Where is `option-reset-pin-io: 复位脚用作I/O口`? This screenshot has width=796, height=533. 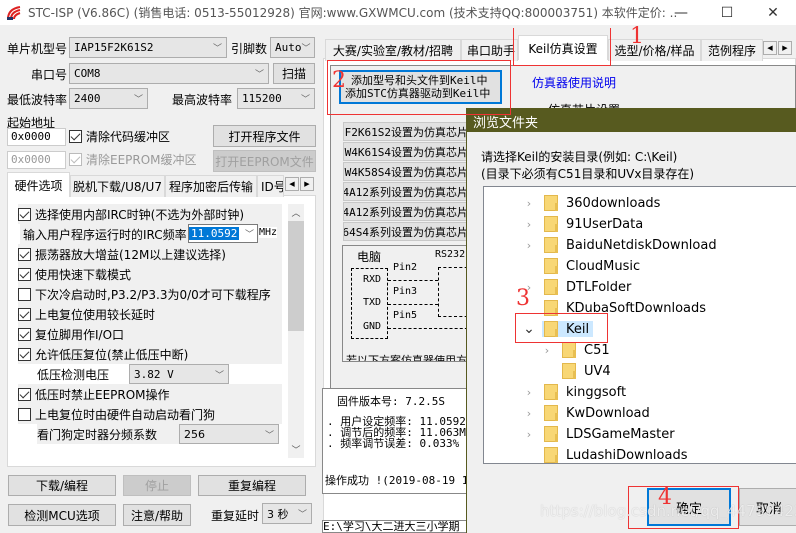
option-reset-pin-io: 复位脚用作I/O口 is located at coordinates (150, 334).